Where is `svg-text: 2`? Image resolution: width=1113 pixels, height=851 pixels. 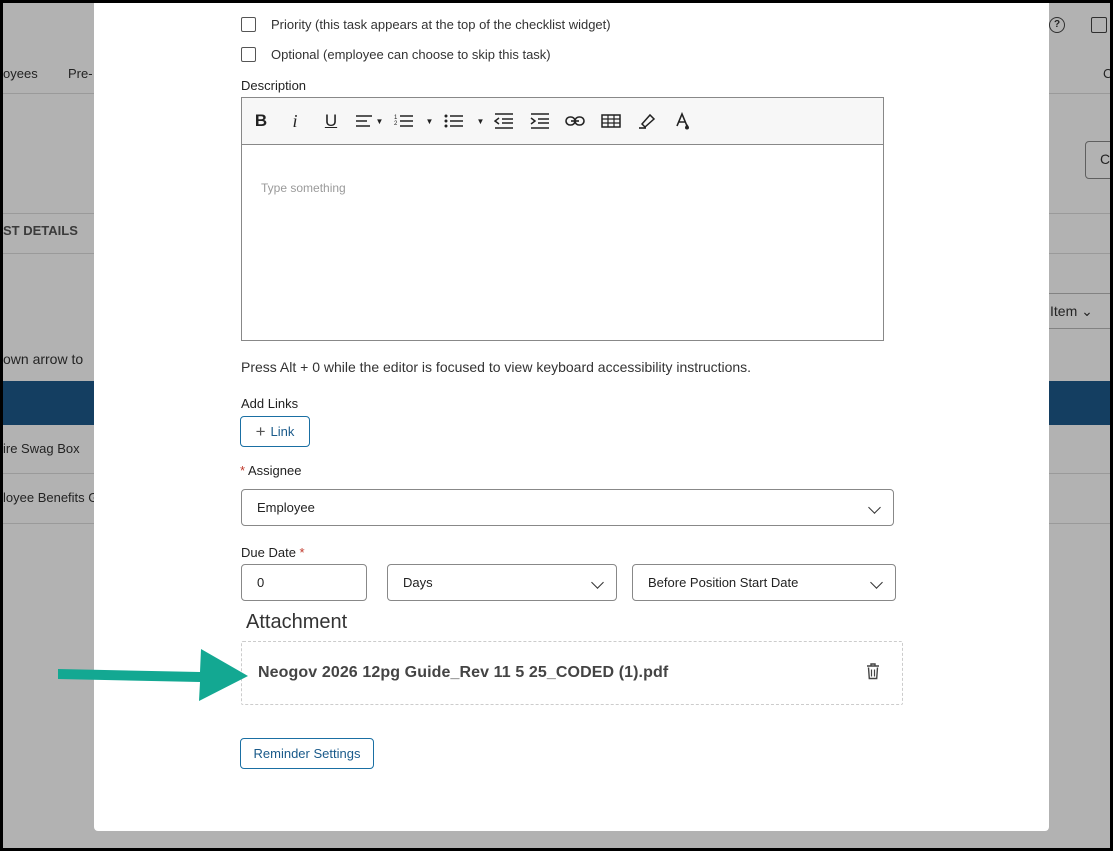 svg-text: 2 is located at coordinates (396, 124).